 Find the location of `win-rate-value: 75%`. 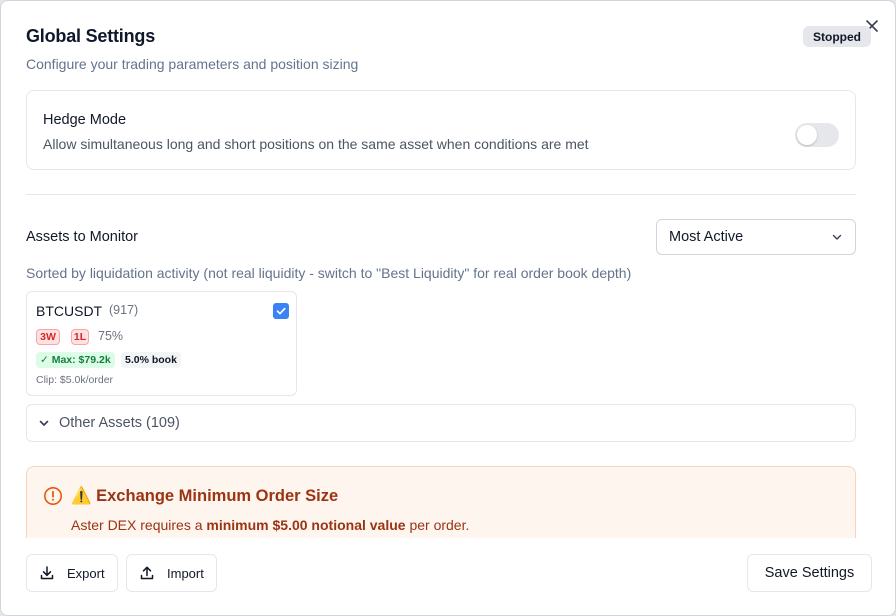

win-rate-value: 75% is located at coordinates (111, 336).